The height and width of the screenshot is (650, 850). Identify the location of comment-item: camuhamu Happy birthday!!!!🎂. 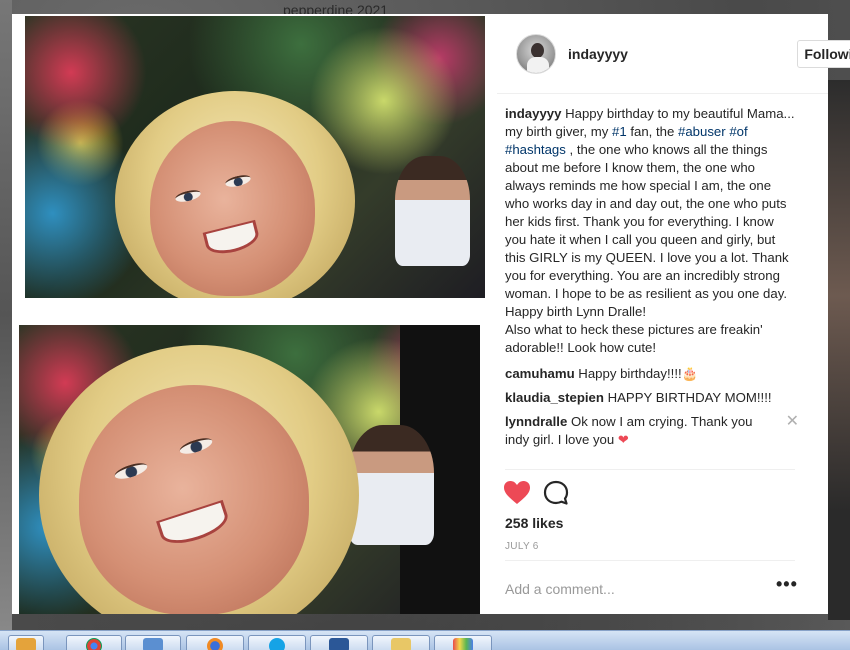
(650, 374).